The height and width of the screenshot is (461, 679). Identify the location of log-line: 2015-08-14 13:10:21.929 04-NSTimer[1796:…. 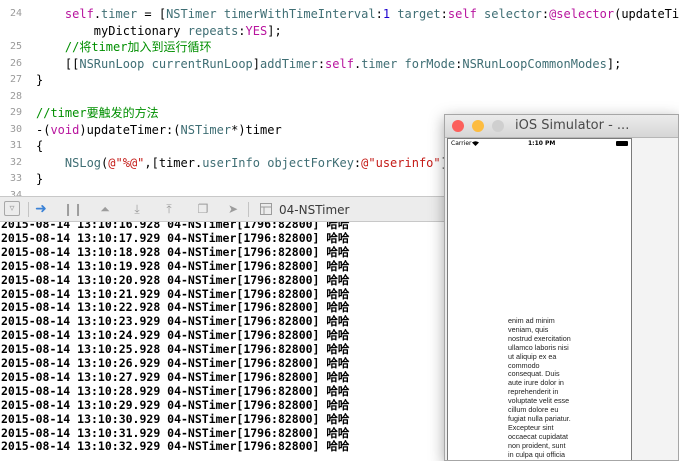
(175, 294).